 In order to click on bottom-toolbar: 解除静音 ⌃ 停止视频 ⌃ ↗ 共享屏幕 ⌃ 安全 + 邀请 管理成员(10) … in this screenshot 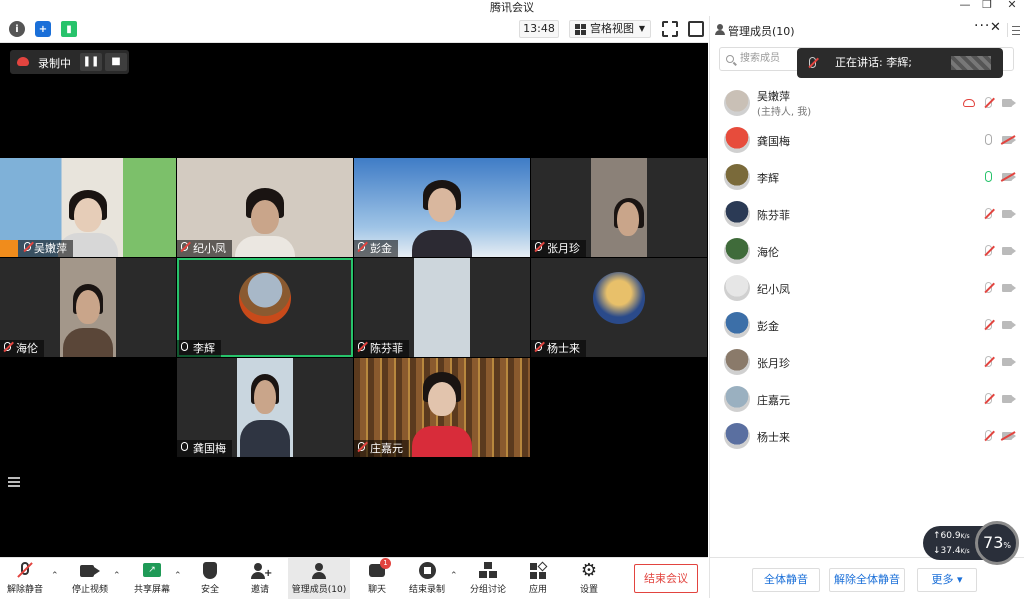, I will do `click(354, 578)`.